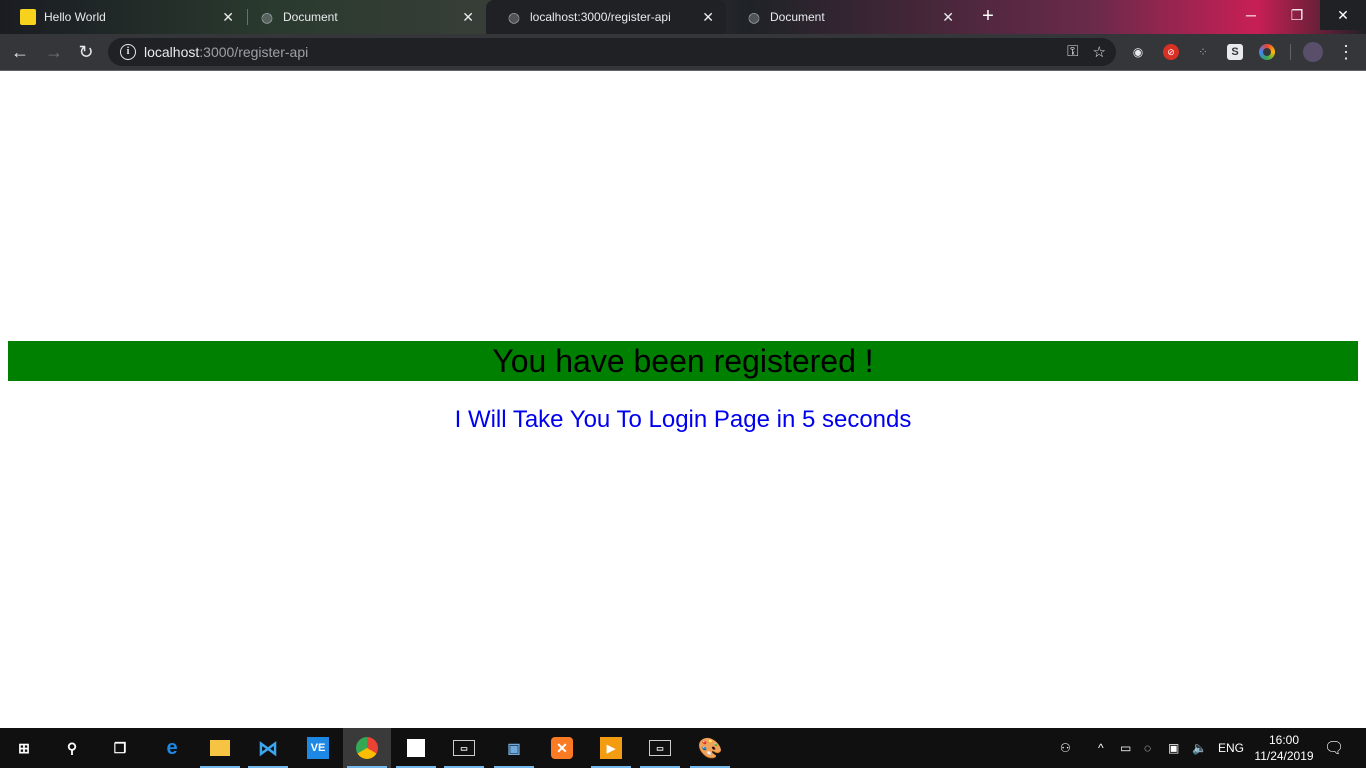 The width and height of the screenshot is (1366, 768). I want to click on taskbar-xampp: ✕, so click(562, 748).